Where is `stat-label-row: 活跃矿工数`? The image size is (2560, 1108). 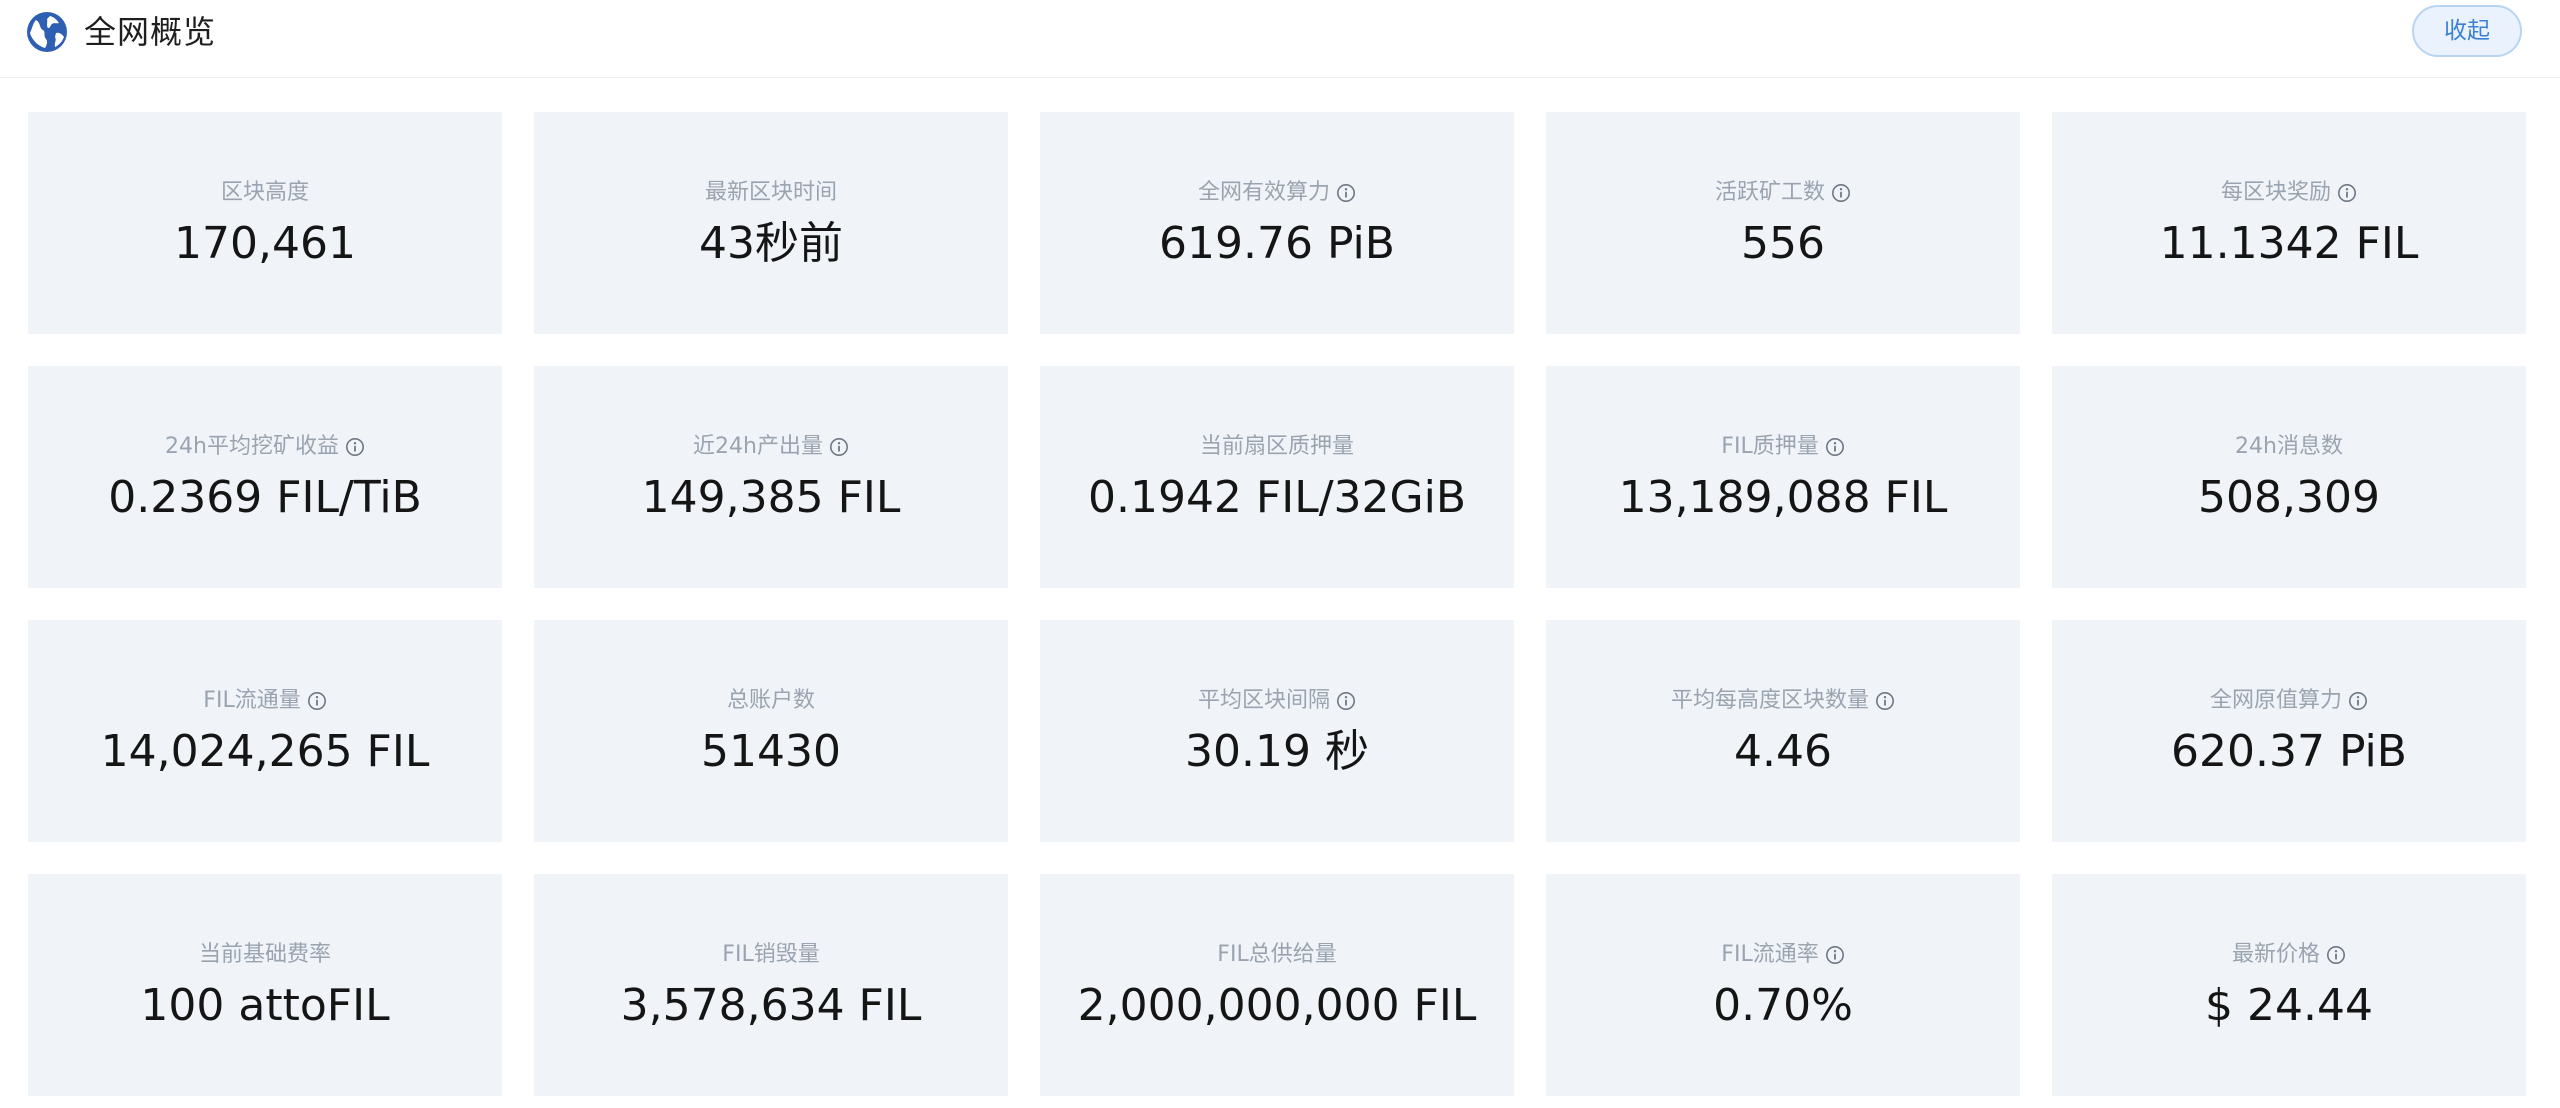 stat-label-row: 活跃矿工数 is located at coordinates (1783, 193).